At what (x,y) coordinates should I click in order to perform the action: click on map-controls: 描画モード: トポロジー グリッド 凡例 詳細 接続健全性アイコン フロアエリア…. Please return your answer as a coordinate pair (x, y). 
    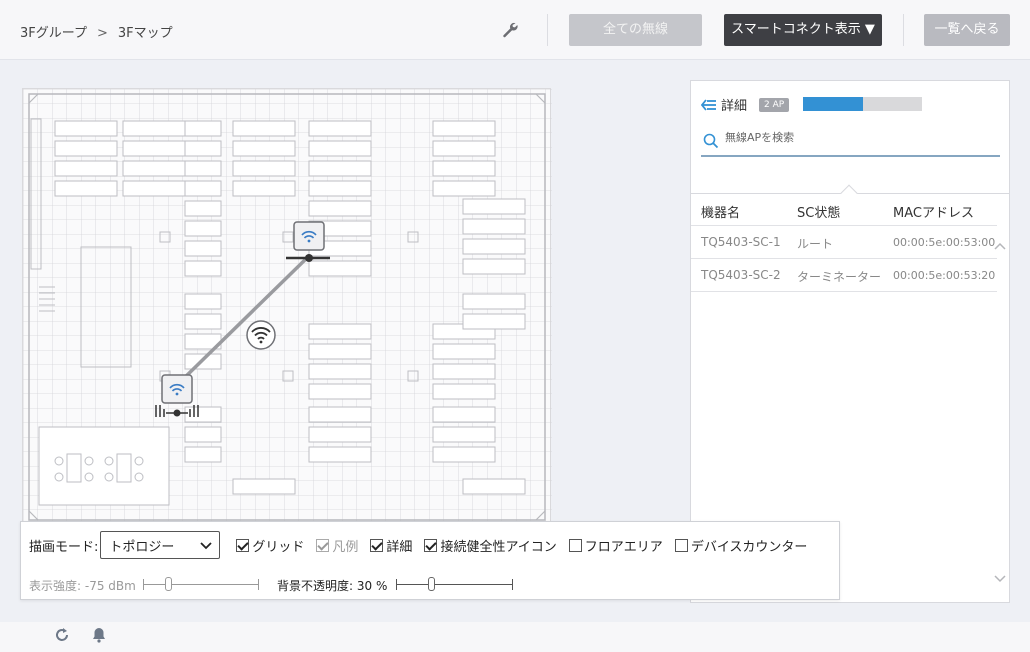
    Looking at the image, I should click on (430, 560).